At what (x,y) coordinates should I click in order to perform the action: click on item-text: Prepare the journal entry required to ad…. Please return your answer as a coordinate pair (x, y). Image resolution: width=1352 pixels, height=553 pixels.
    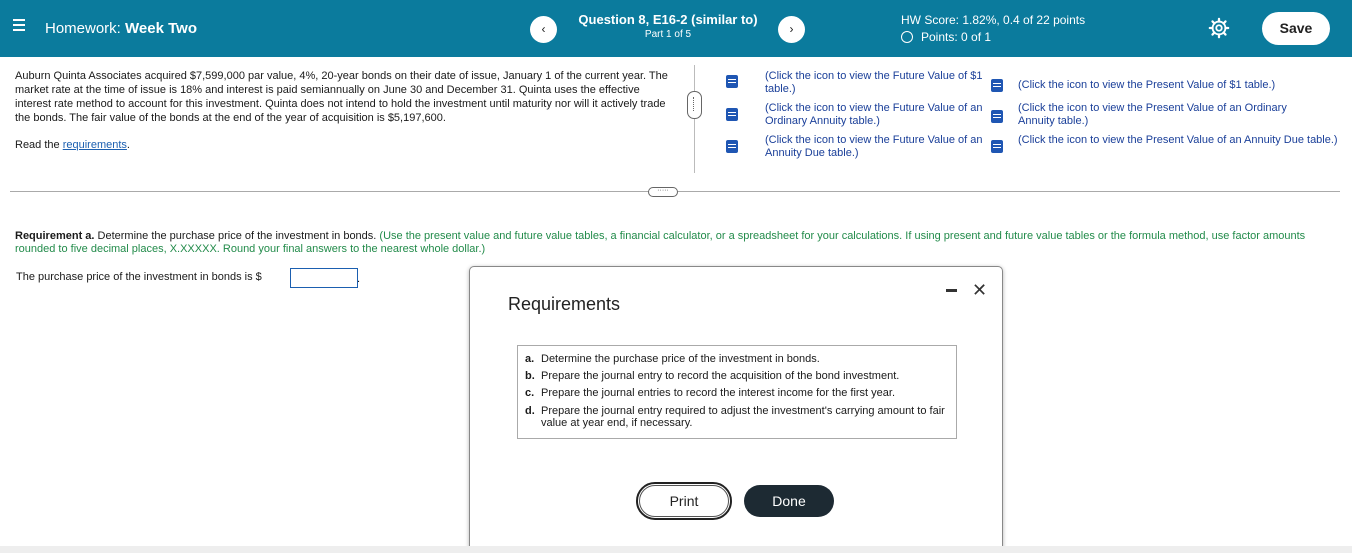
    Looking at the image, I should click on (743, 417).